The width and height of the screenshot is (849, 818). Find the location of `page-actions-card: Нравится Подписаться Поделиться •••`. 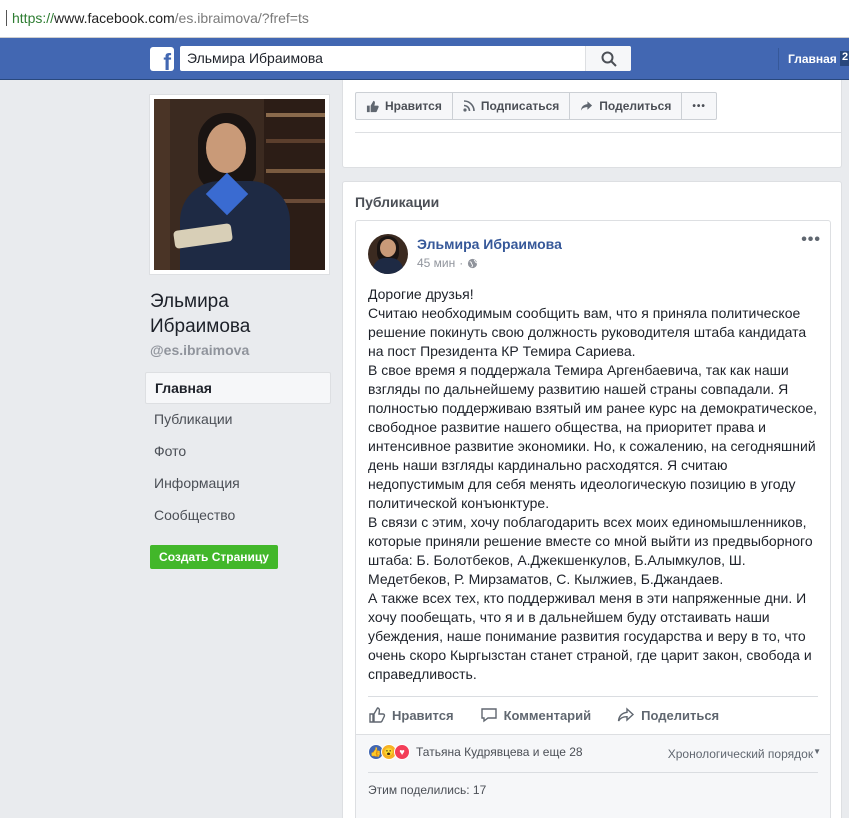

page-actions-card: Нравится Подписаться Поделиться ••• is located at coordinates (592, 124).